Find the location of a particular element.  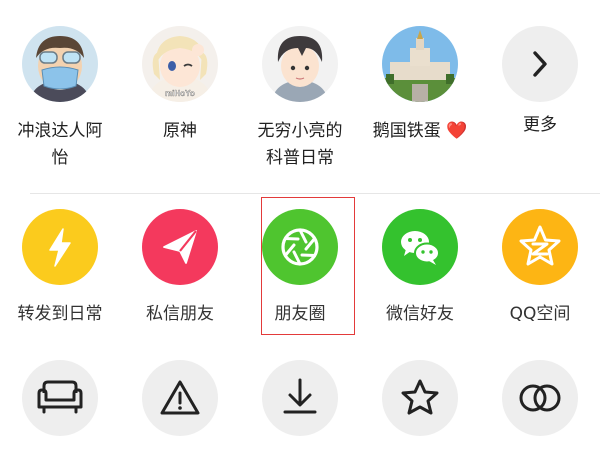

friend-name-line: 原神 is located at coordinates (180, 131).